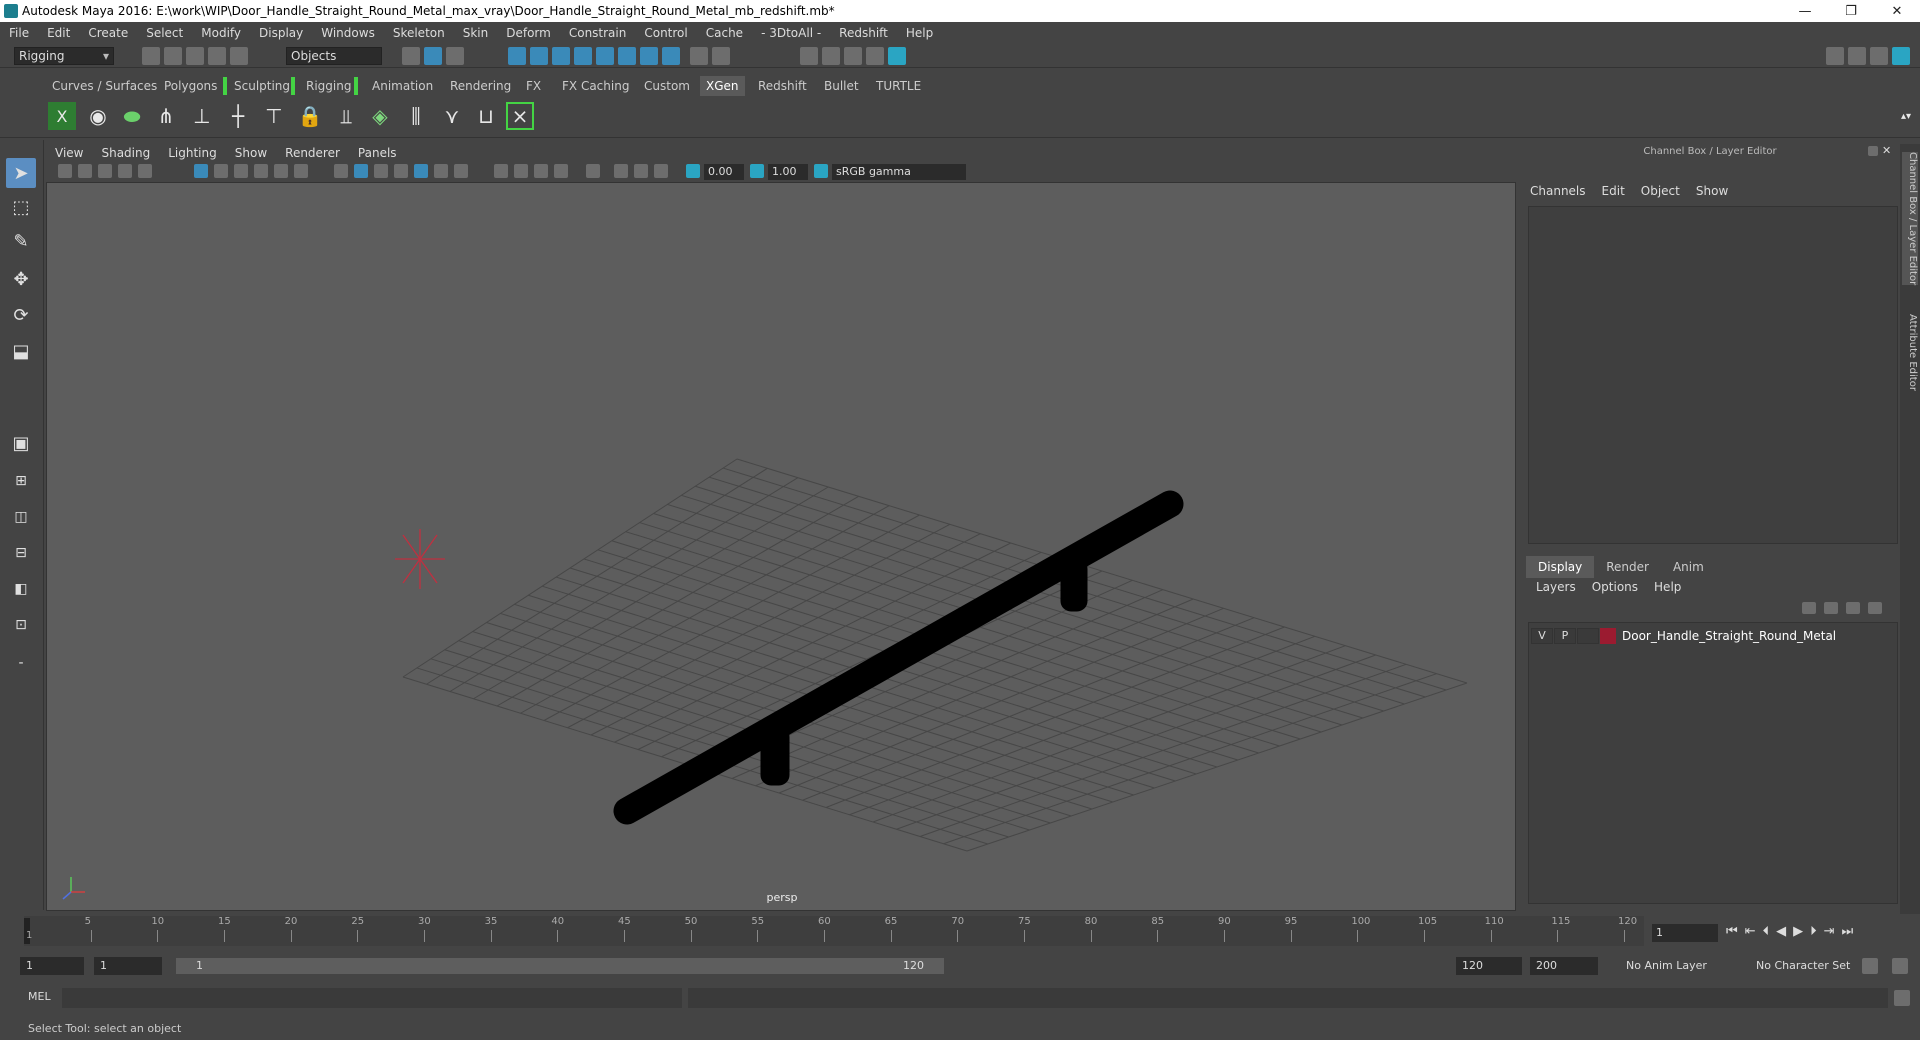  Describe the element at coordinates (1870, 966) in the screenshot. I see `auto-key-icon` at that location.